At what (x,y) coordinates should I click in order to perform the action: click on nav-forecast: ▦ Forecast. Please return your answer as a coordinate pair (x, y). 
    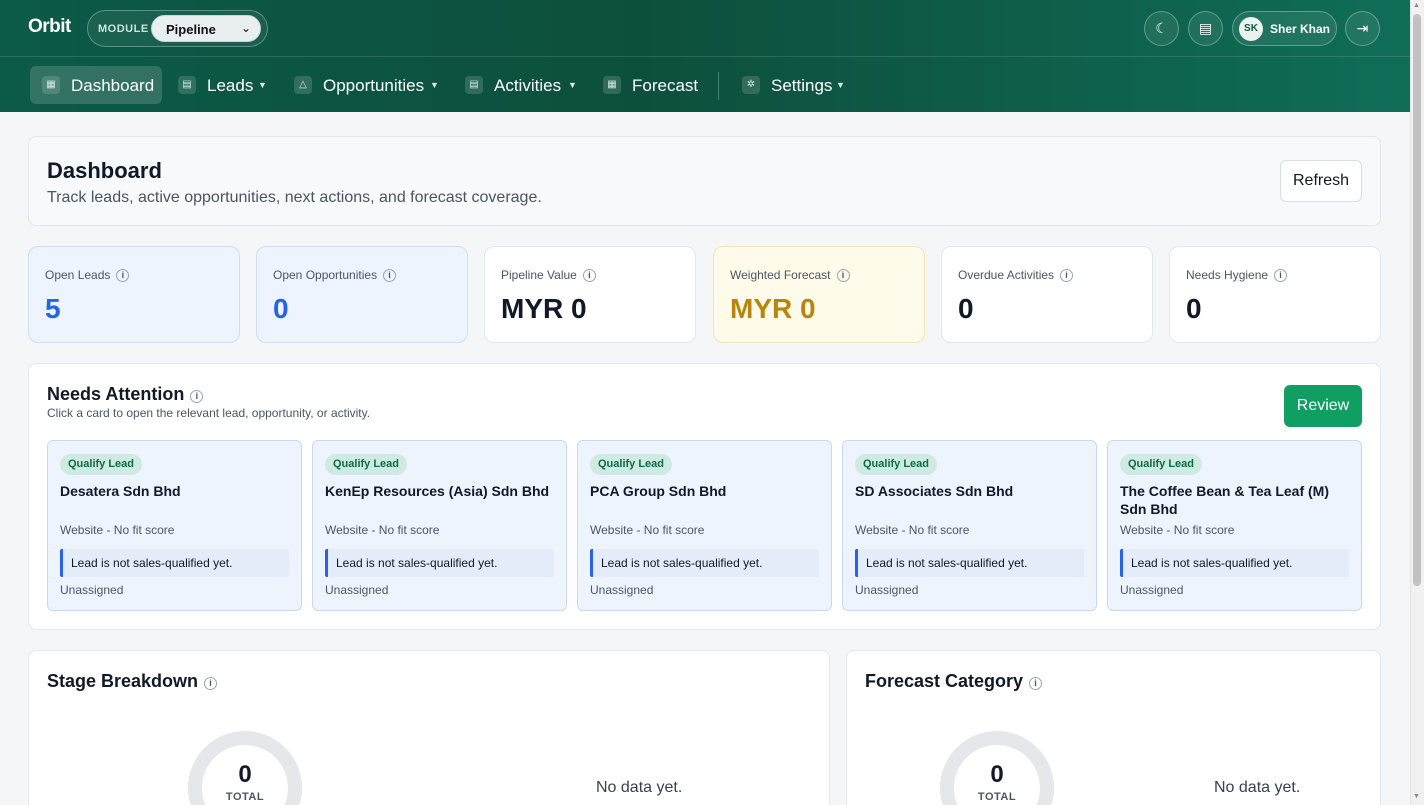
    Looking at the image, I should click on (648, 85).